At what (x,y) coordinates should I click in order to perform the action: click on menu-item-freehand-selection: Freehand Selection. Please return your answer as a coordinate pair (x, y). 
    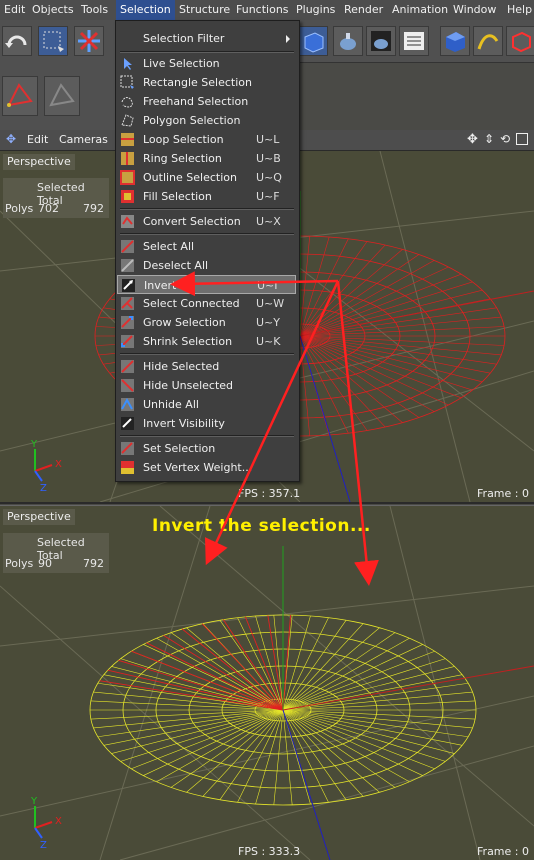
    Looking at the image, I should click on (206, 101).